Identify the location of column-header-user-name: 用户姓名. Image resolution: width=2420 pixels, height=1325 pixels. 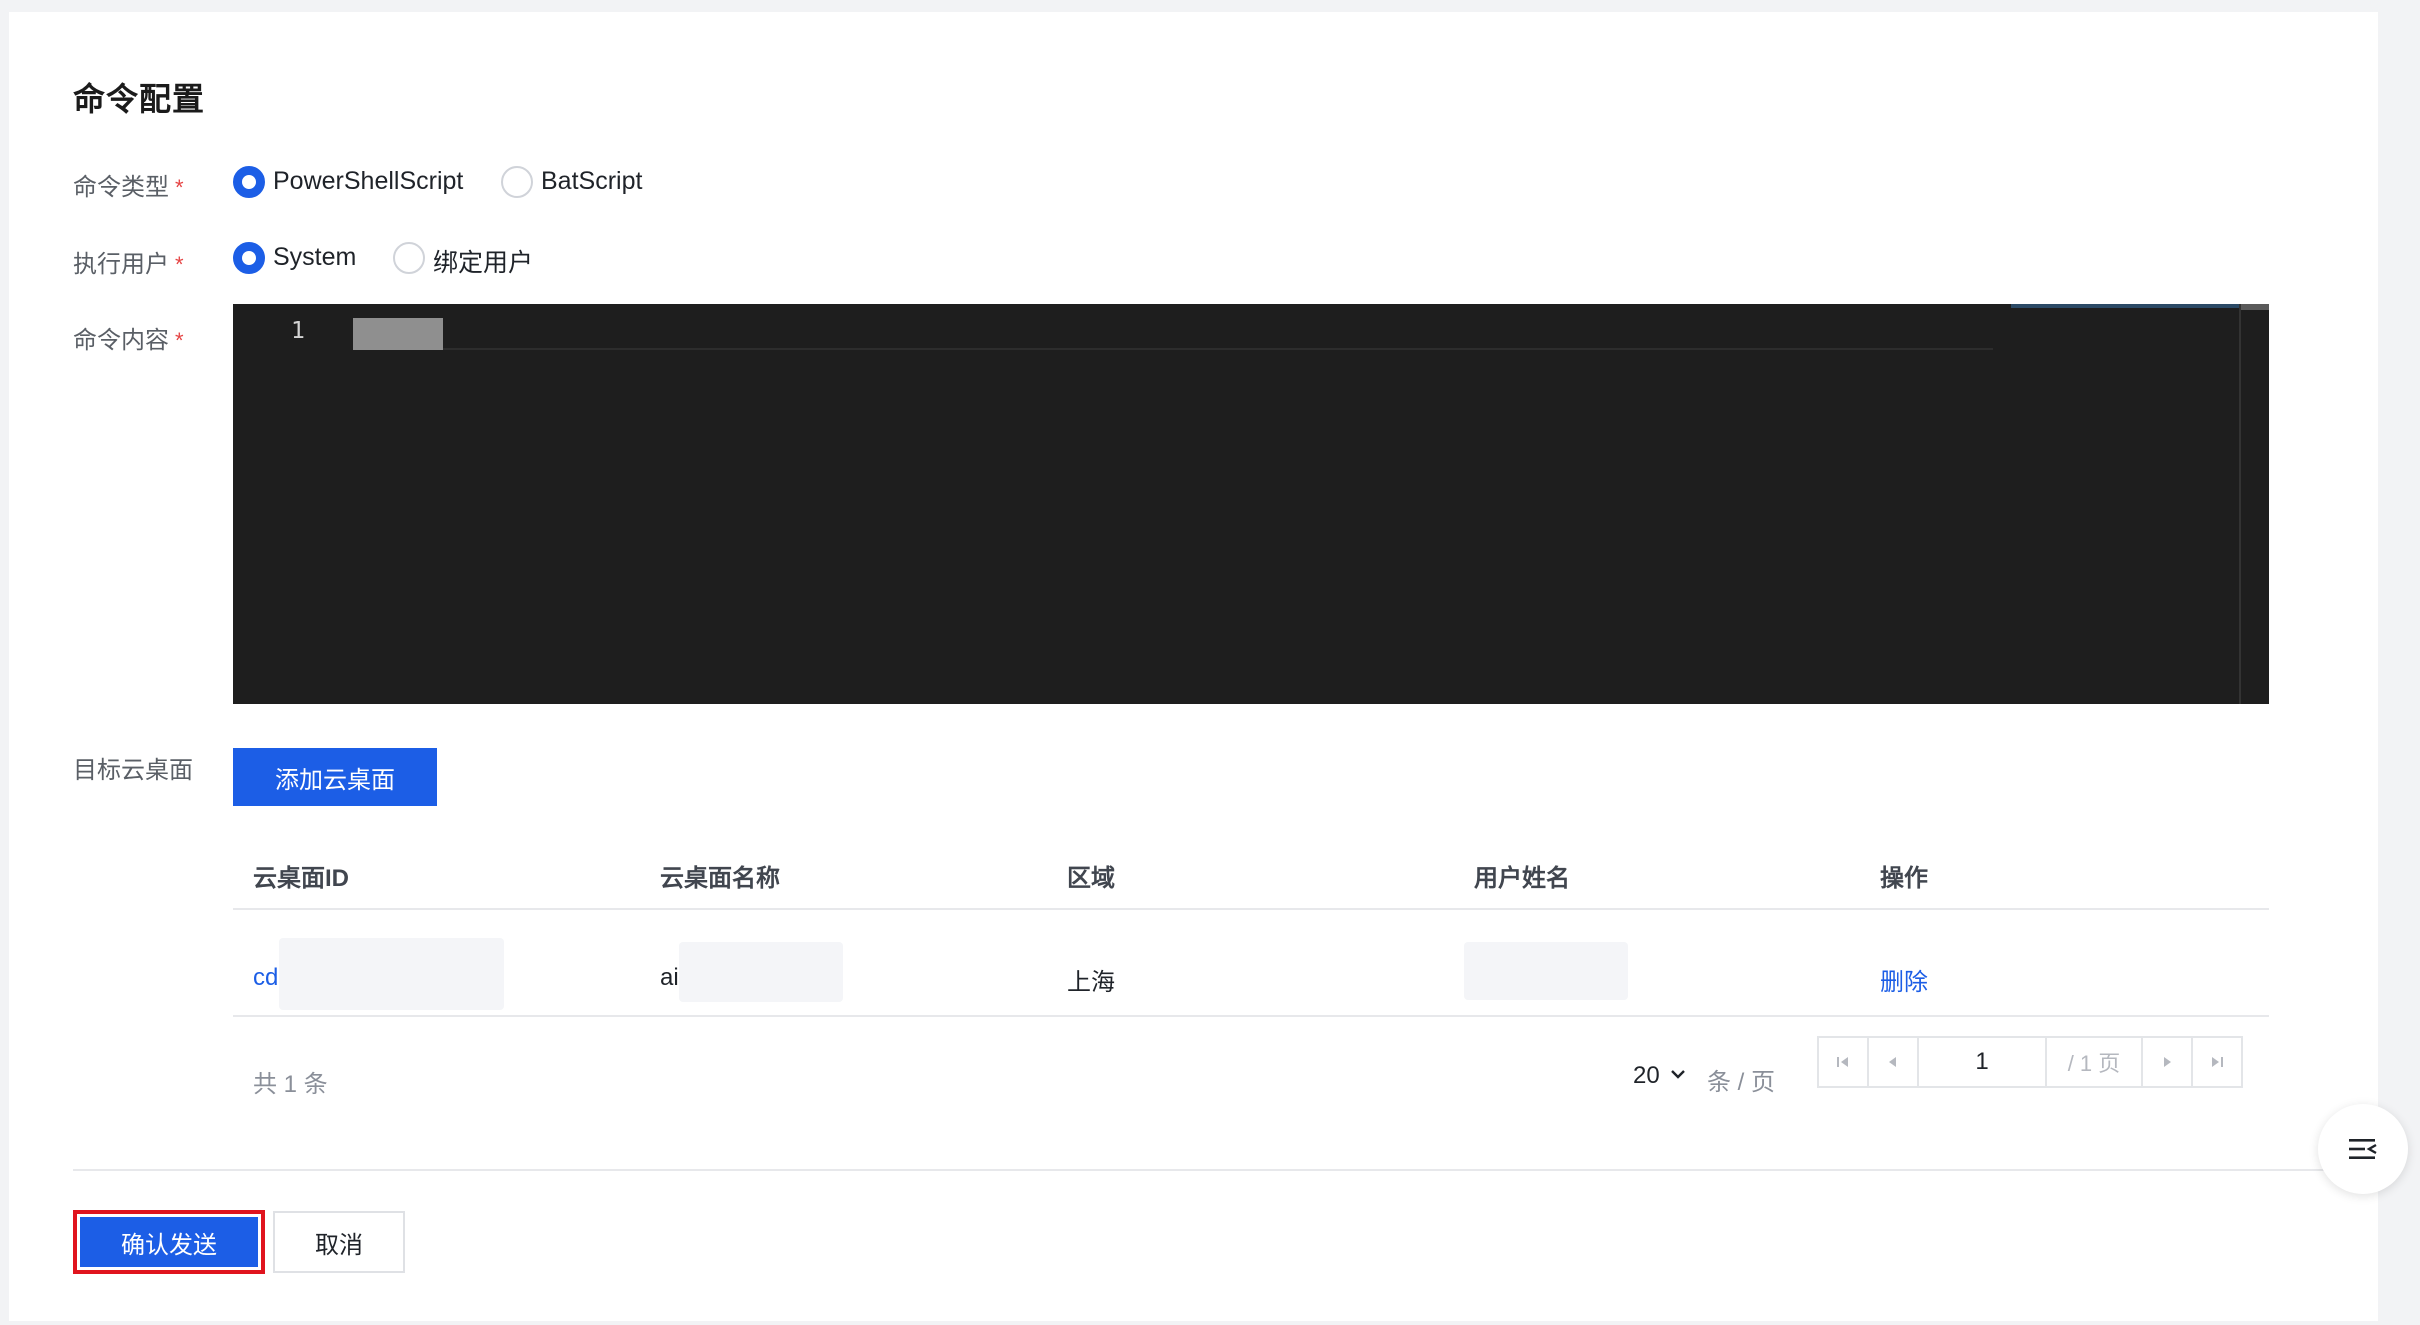
(1522, 878).